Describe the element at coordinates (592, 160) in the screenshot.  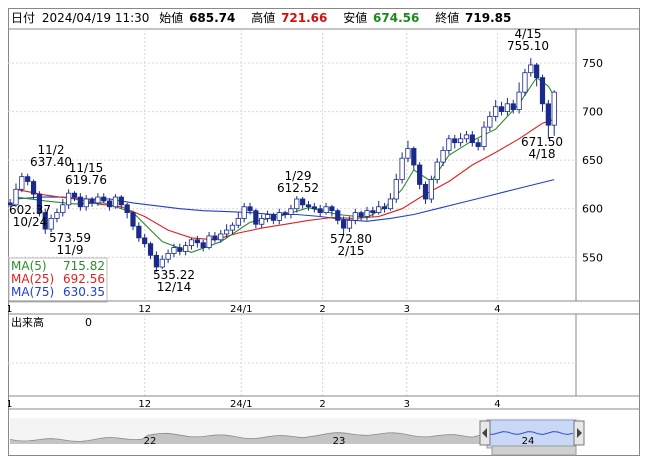
I see `y-tick-label: 650` at that location.